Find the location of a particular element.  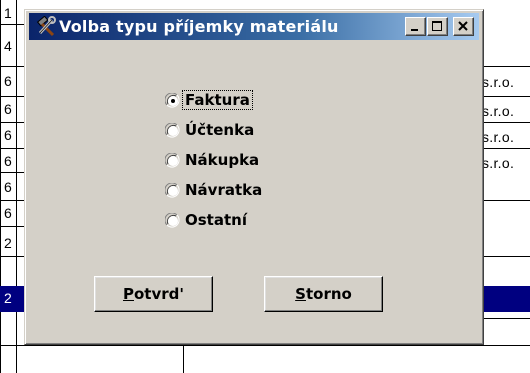

dialog-title: Volba typu příjemky materiálu is located at coordinates (199, 26).